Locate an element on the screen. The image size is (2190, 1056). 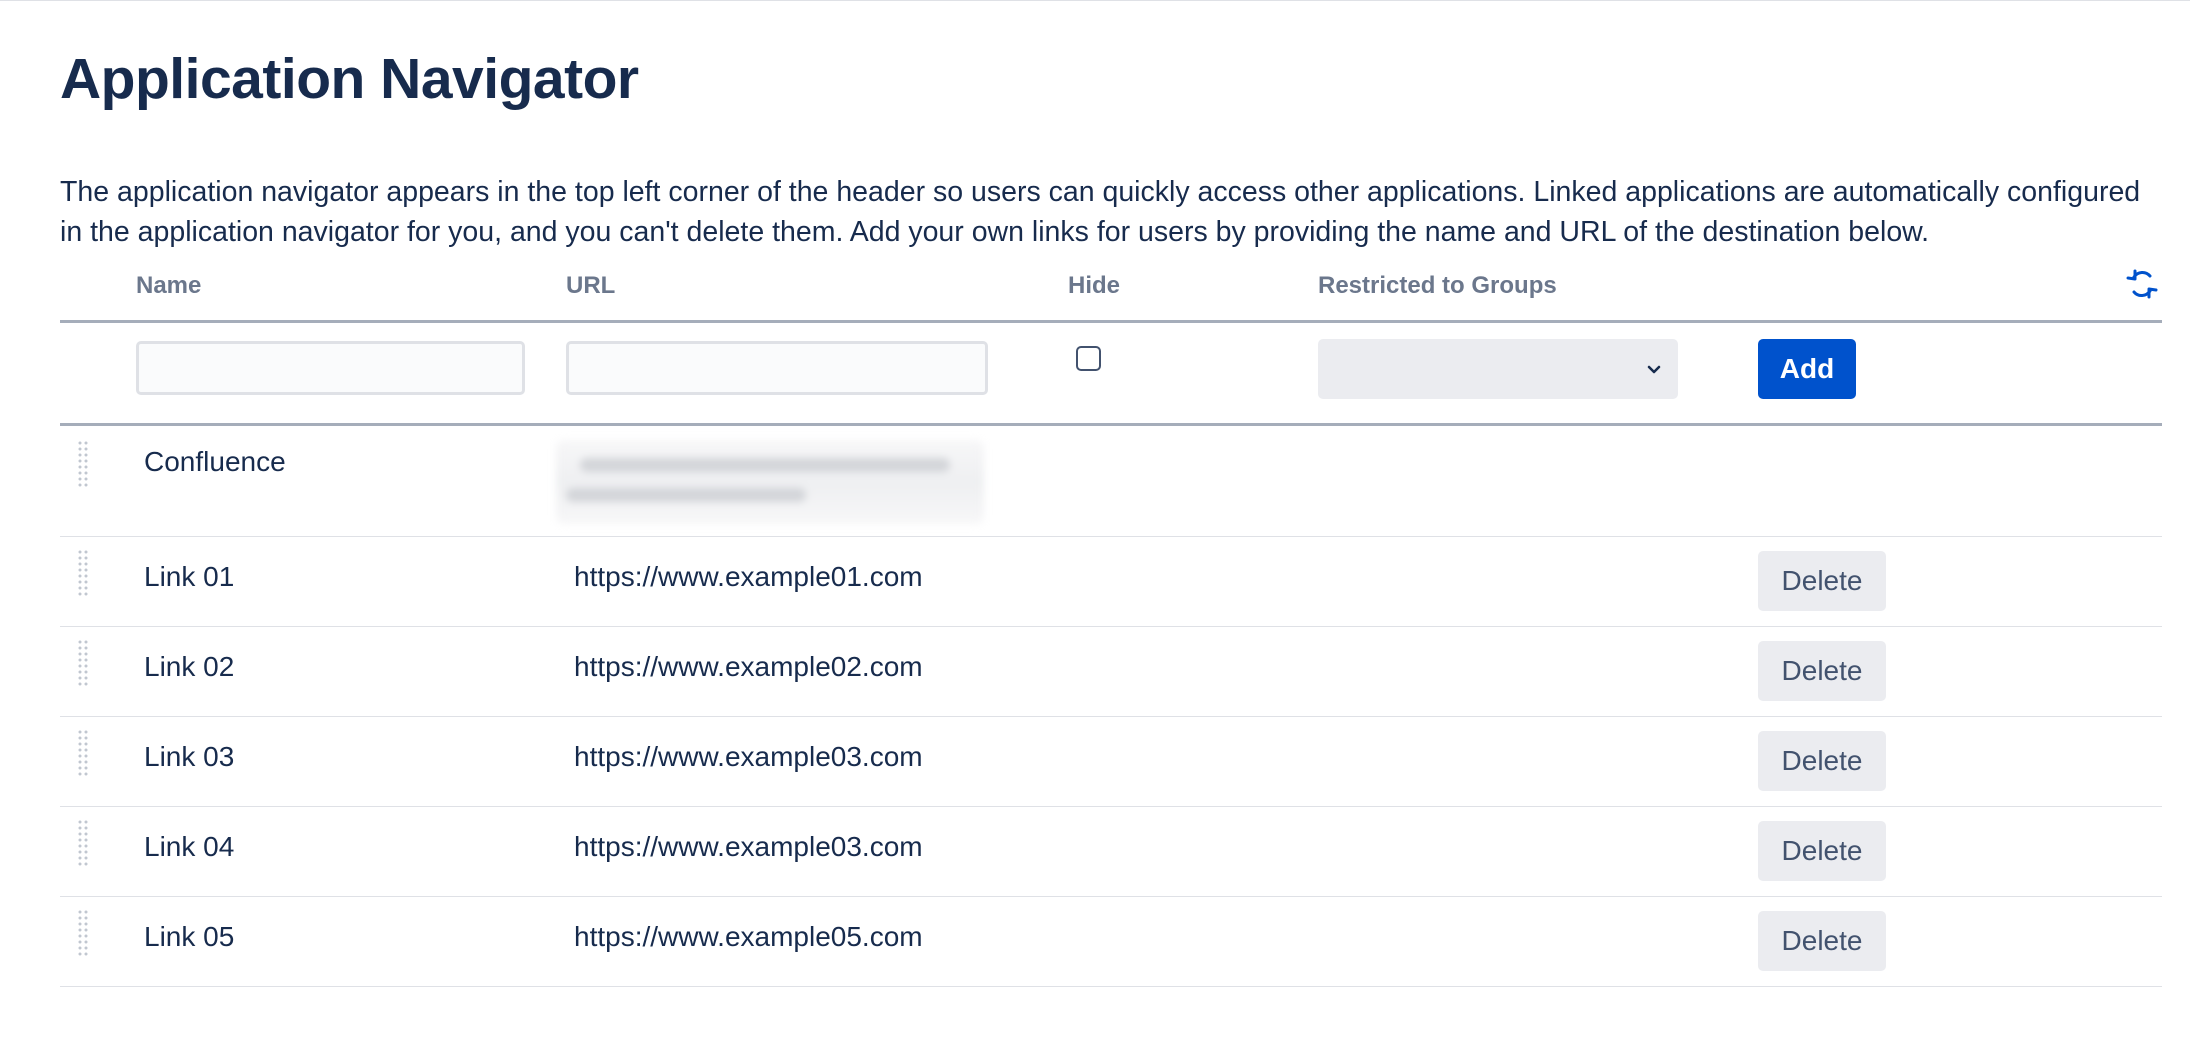
table-row: Link 03 https://www.example03.com Delete is located at coordinates (1111, 762).